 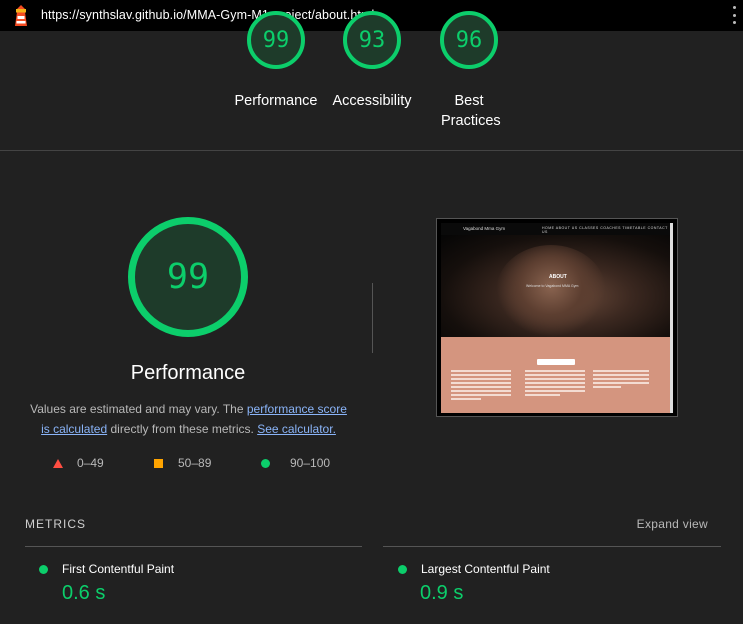 I want to click on see-calculator-link: See calculator., so click(x=296, y=429).